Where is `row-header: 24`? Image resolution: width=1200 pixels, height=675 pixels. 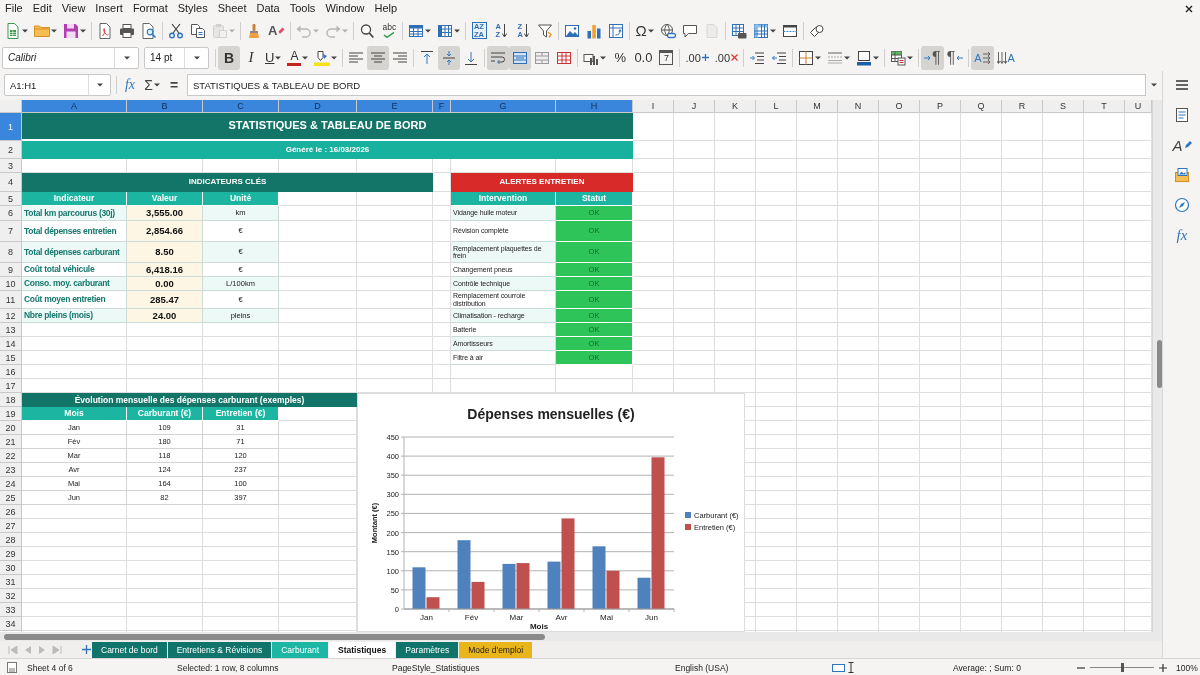 row-header: 24 is located at coordinates (11, 484).